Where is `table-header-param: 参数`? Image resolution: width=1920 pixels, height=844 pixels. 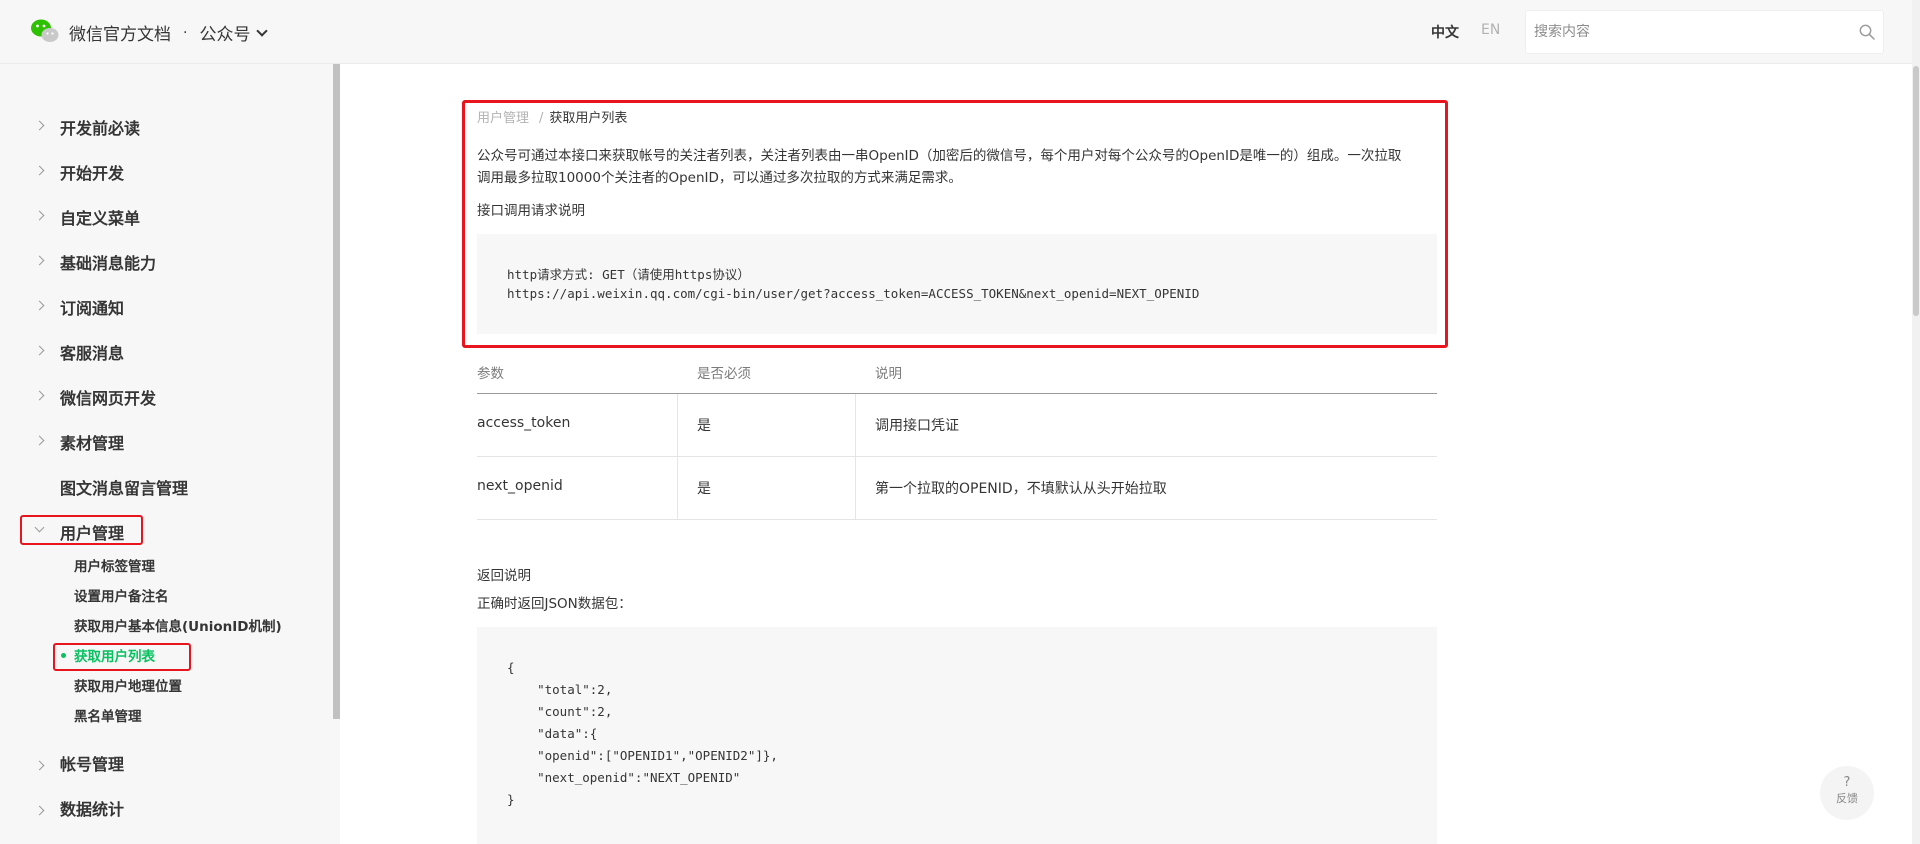 table-header-param: 参数 is located at coordinates (490, 374).